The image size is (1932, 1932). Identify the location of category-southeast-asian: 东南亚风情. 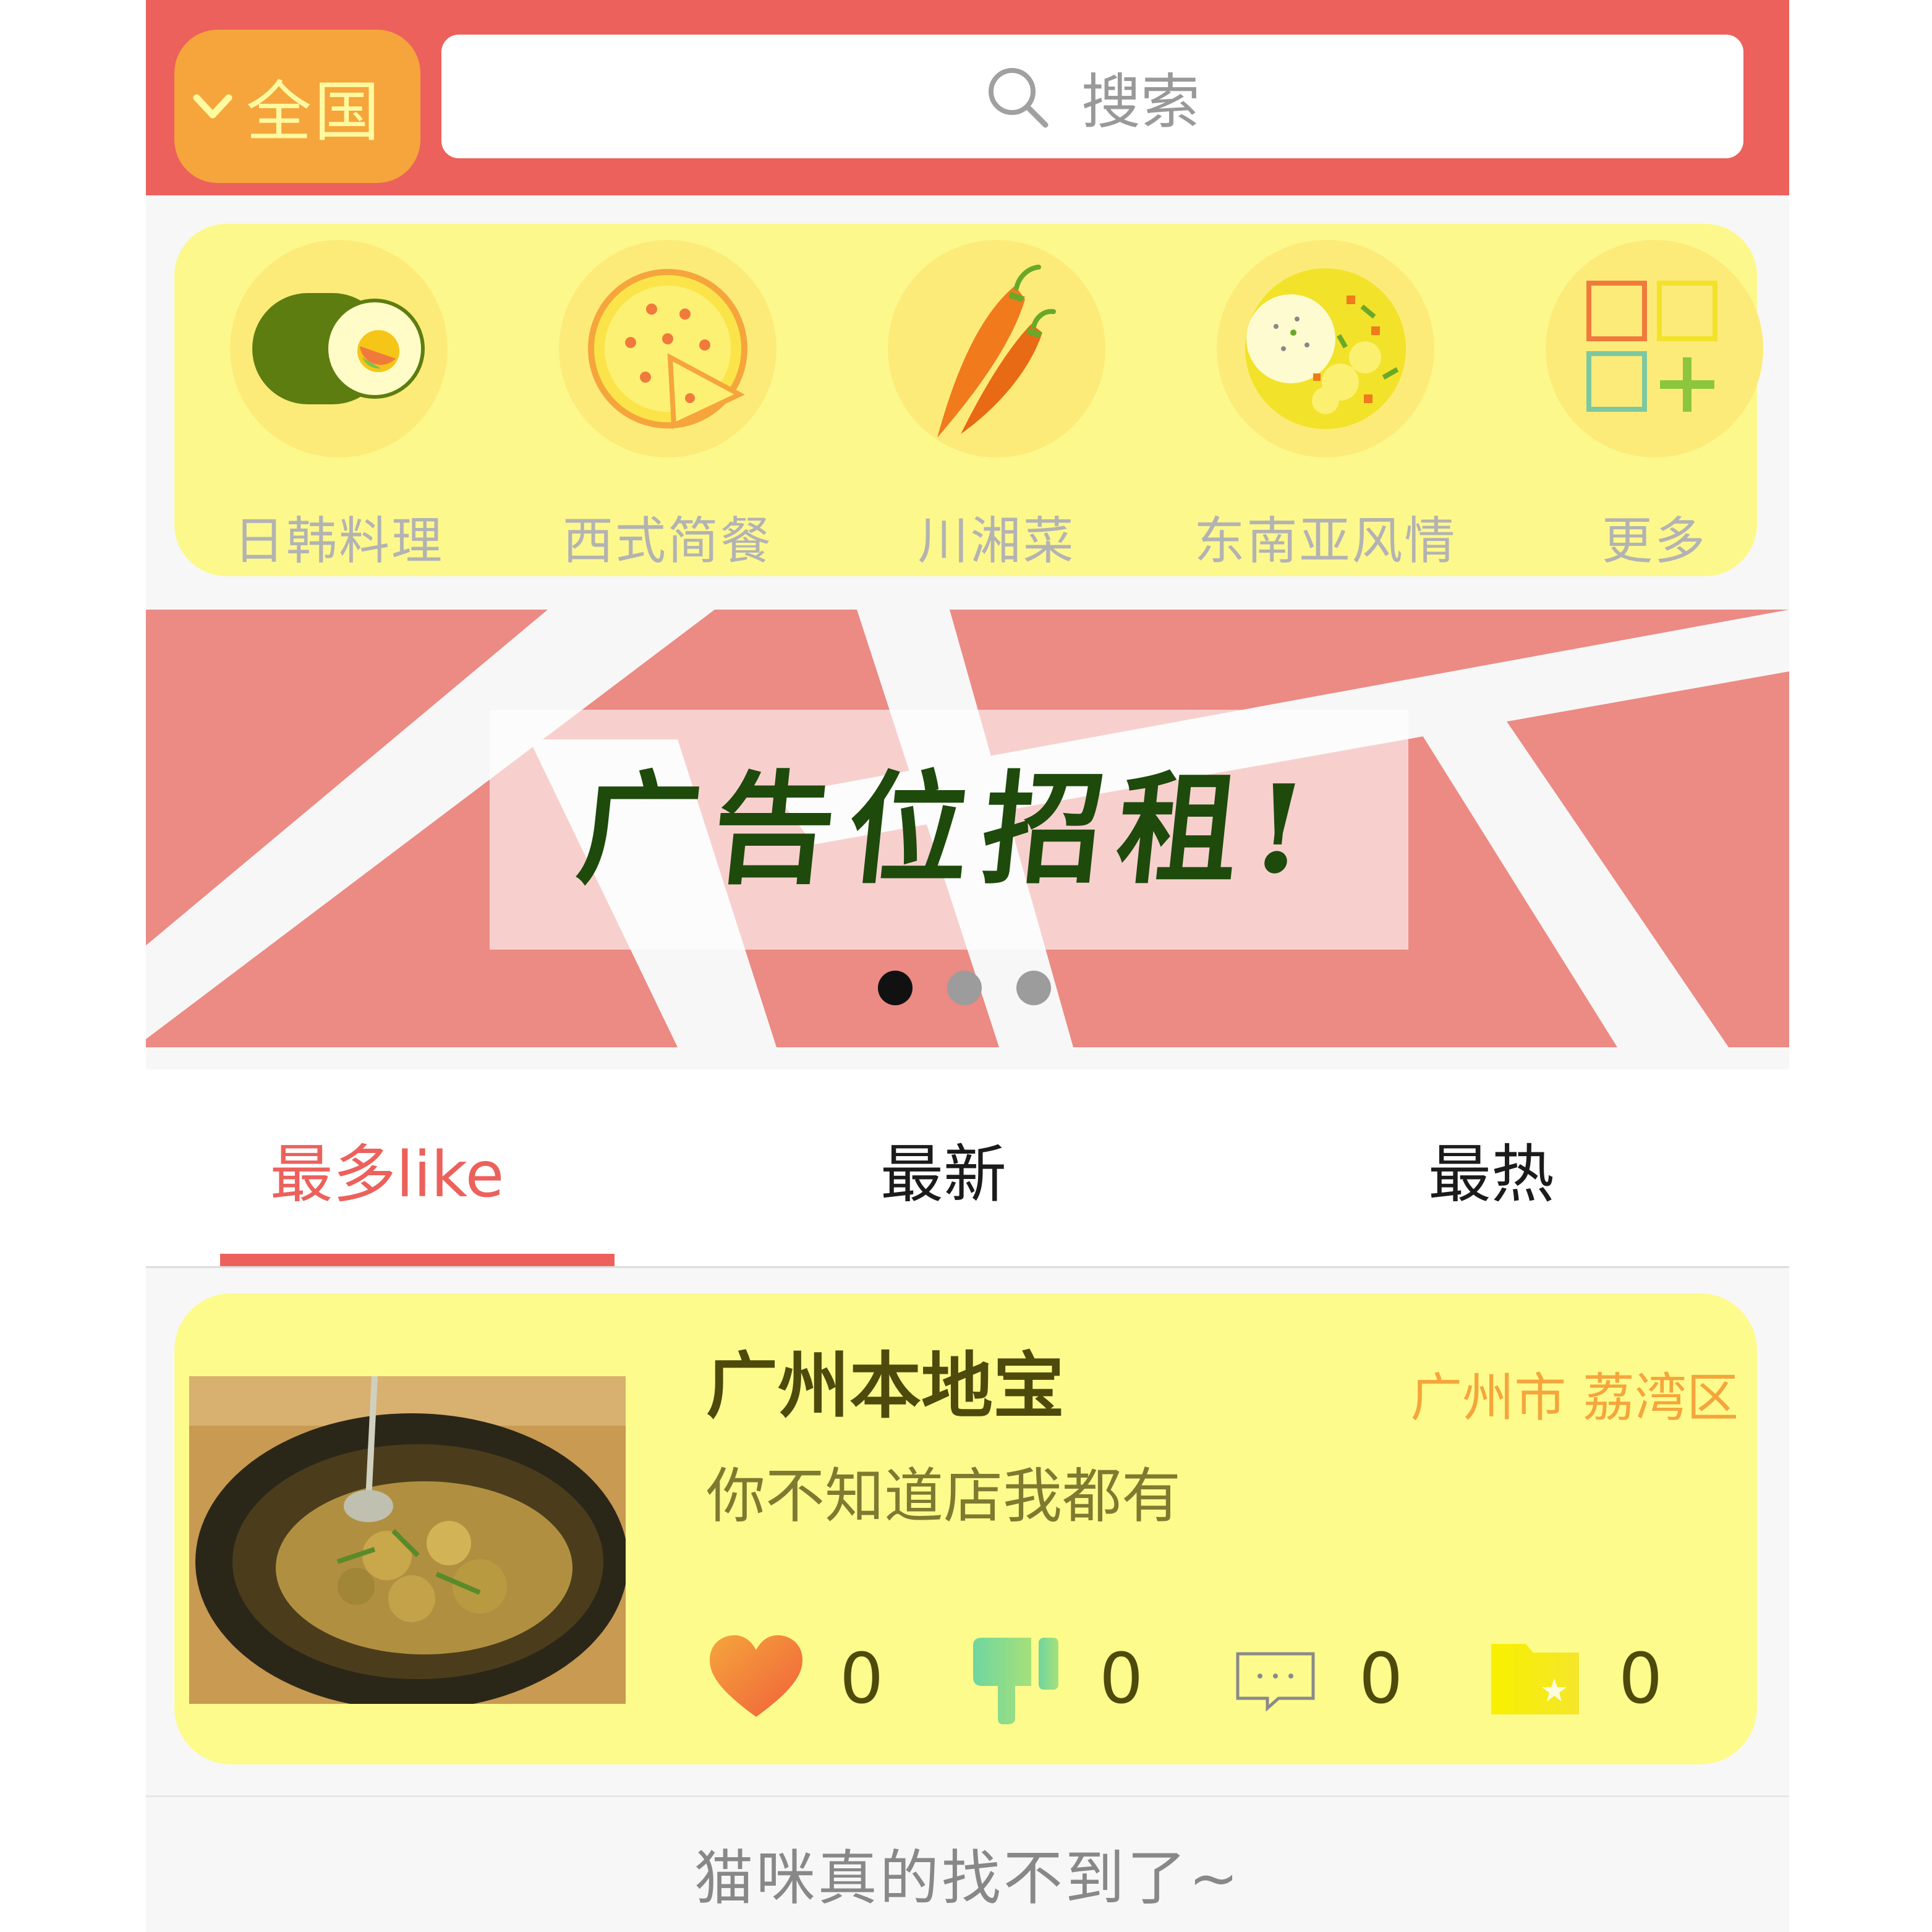
(1326, 400).